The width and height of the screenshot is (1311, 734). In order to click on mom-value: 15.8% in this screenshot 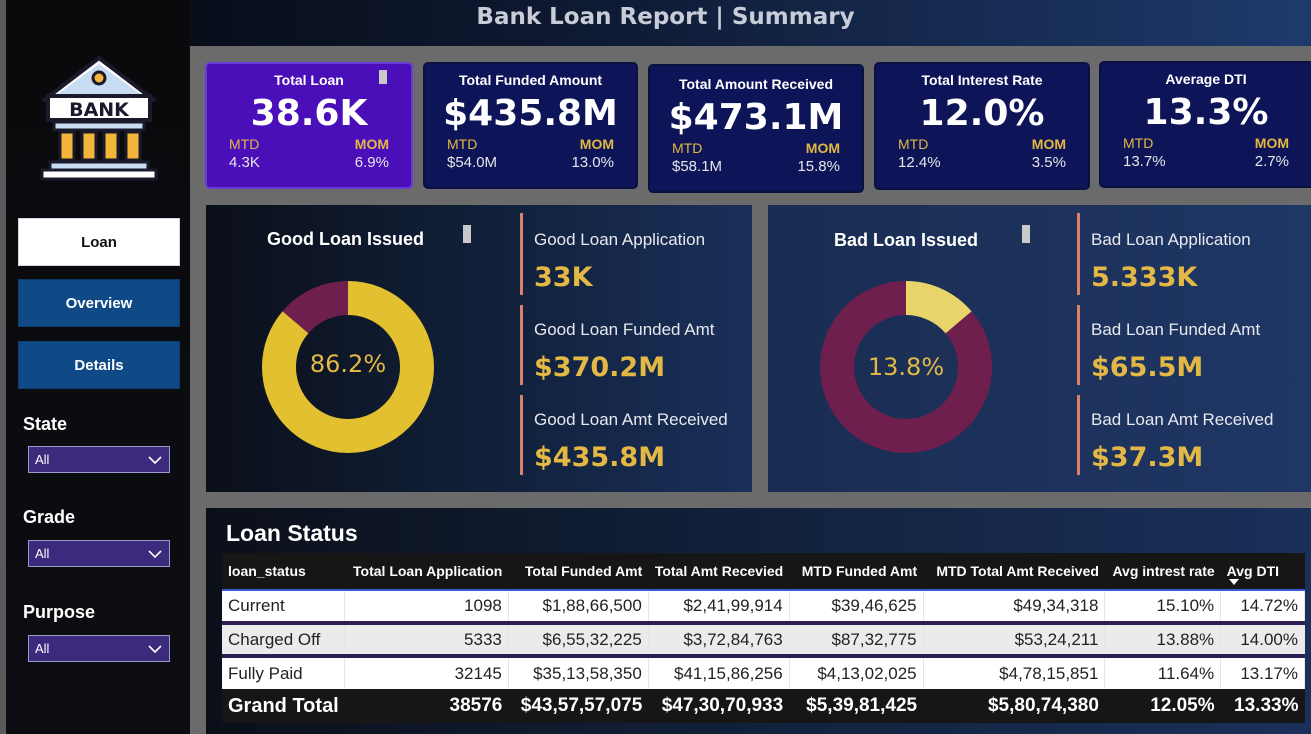, I will do `click(818, 166)`.